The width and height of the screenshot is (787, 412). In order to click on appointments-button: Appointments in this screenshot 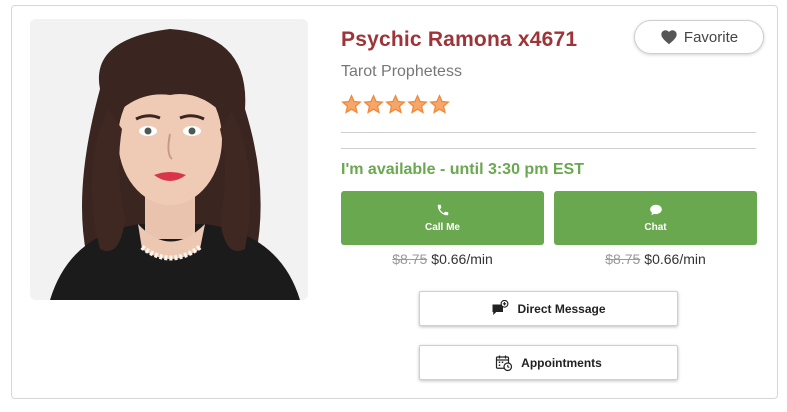, I will do `click(548, 362)`.